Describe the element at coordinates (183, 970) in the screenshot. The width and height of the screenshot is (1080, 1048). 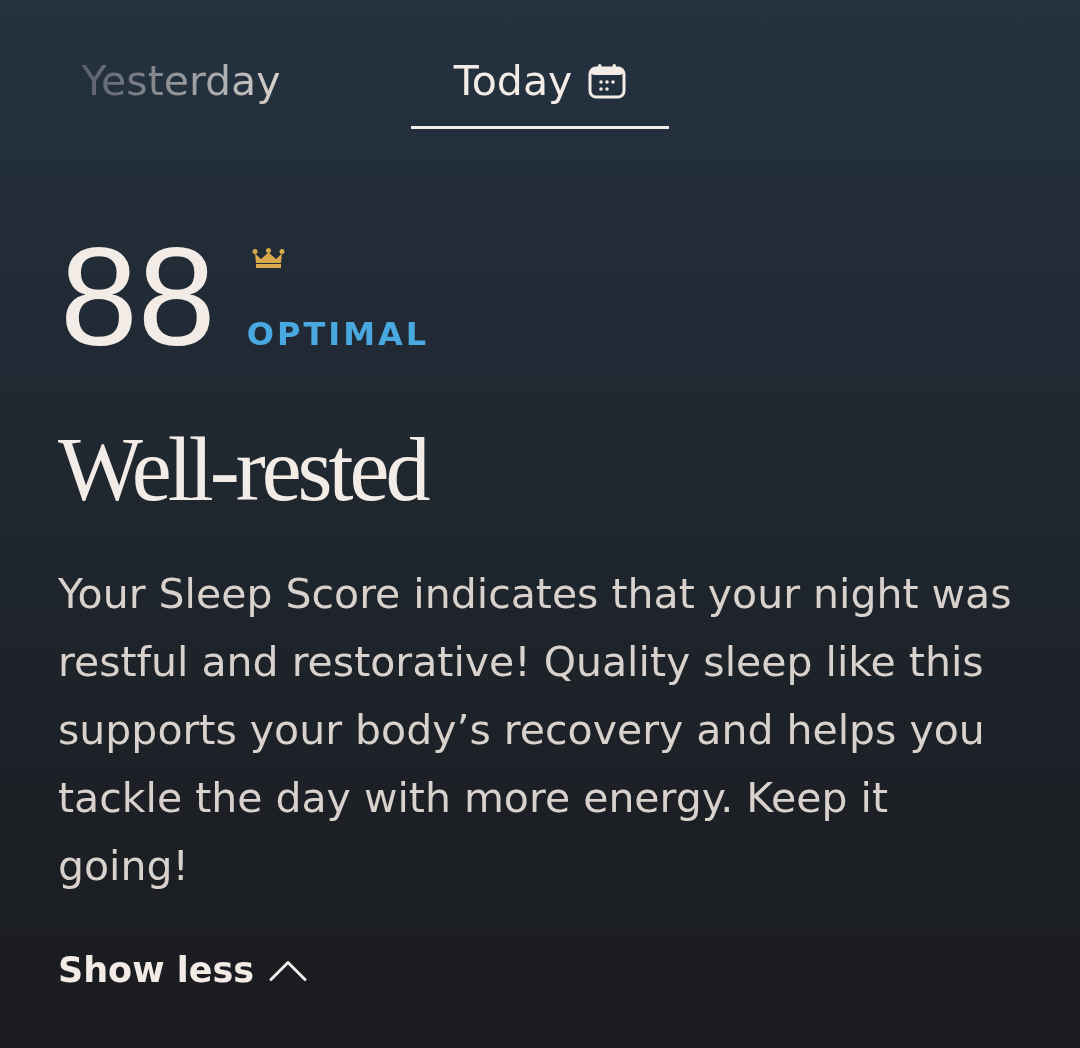
I see `show-less-button: Show less` at that location.